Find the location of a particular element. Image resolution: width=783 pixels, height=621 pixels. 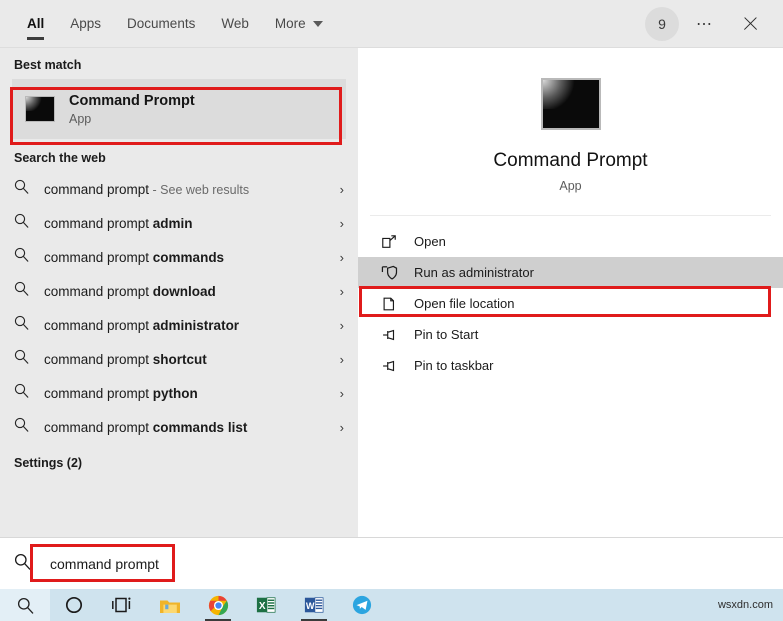

suggestion-item: command prompt shortcut › is located at coordinates (179, 359).